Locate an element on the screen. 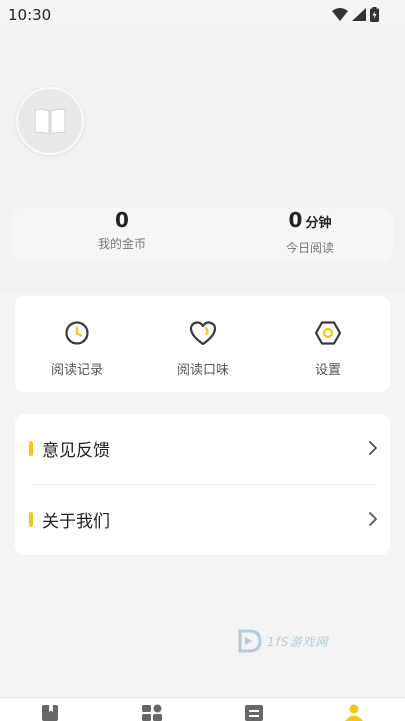  avatar is located at coordinates (50, 121).